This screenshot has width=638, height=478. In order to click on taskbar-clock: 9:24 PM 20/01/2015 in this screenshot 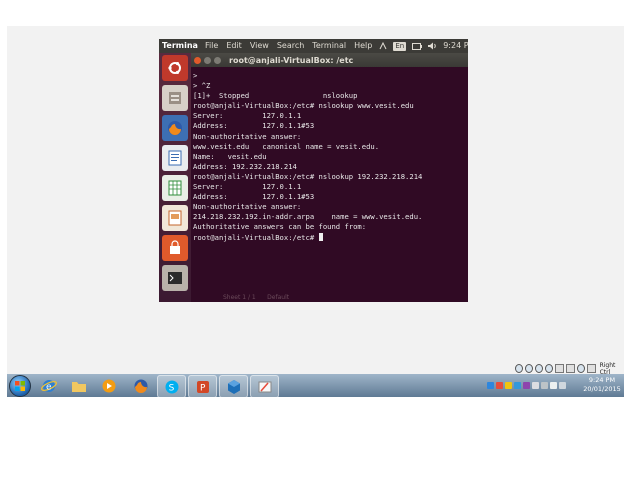, I will do `click(602, 385)`.